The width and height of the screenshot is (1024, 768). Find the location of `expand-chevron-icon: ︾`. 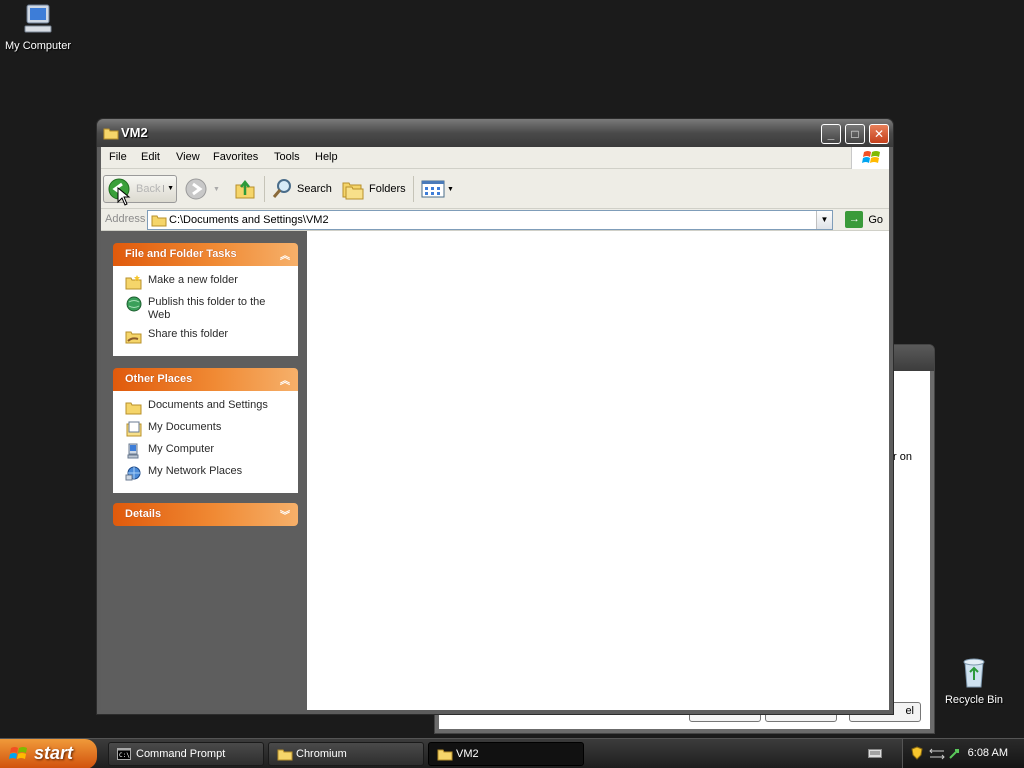

expand-chevron-icon: ︾ is located at coordinates (285, 514).